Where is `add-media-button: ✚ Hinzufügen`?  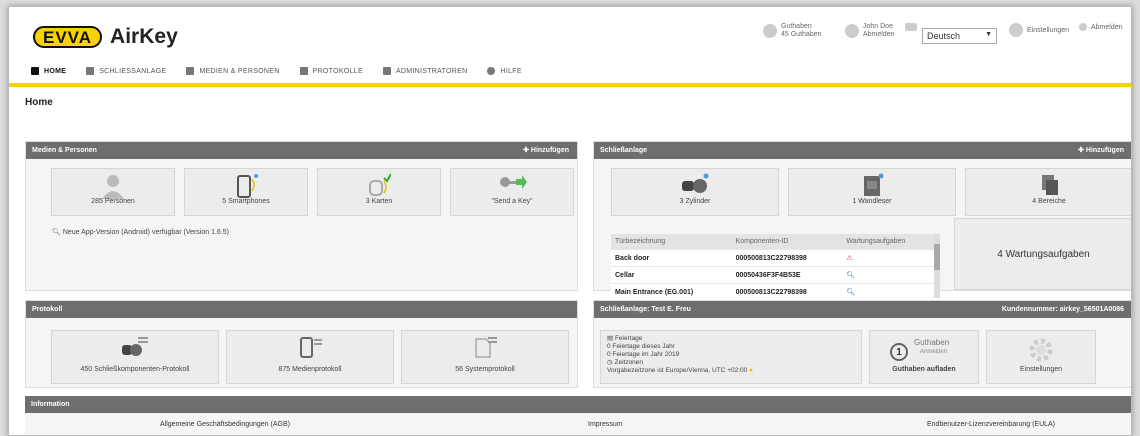
add-media-button: ✚ Hinzufügen is located at coordinates (546, 150).